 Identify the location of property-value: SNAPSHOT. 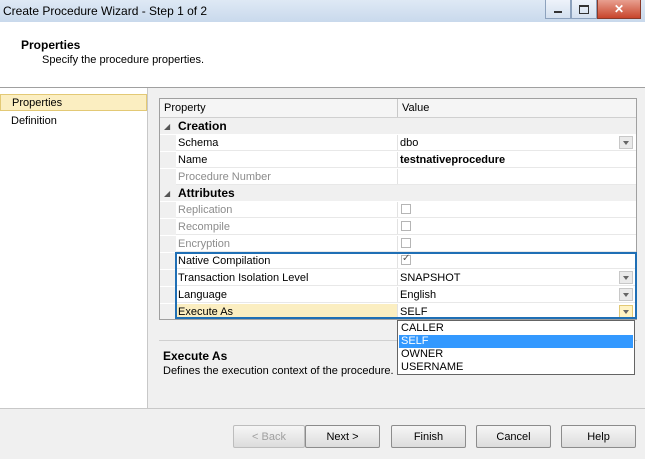
(430, 278).